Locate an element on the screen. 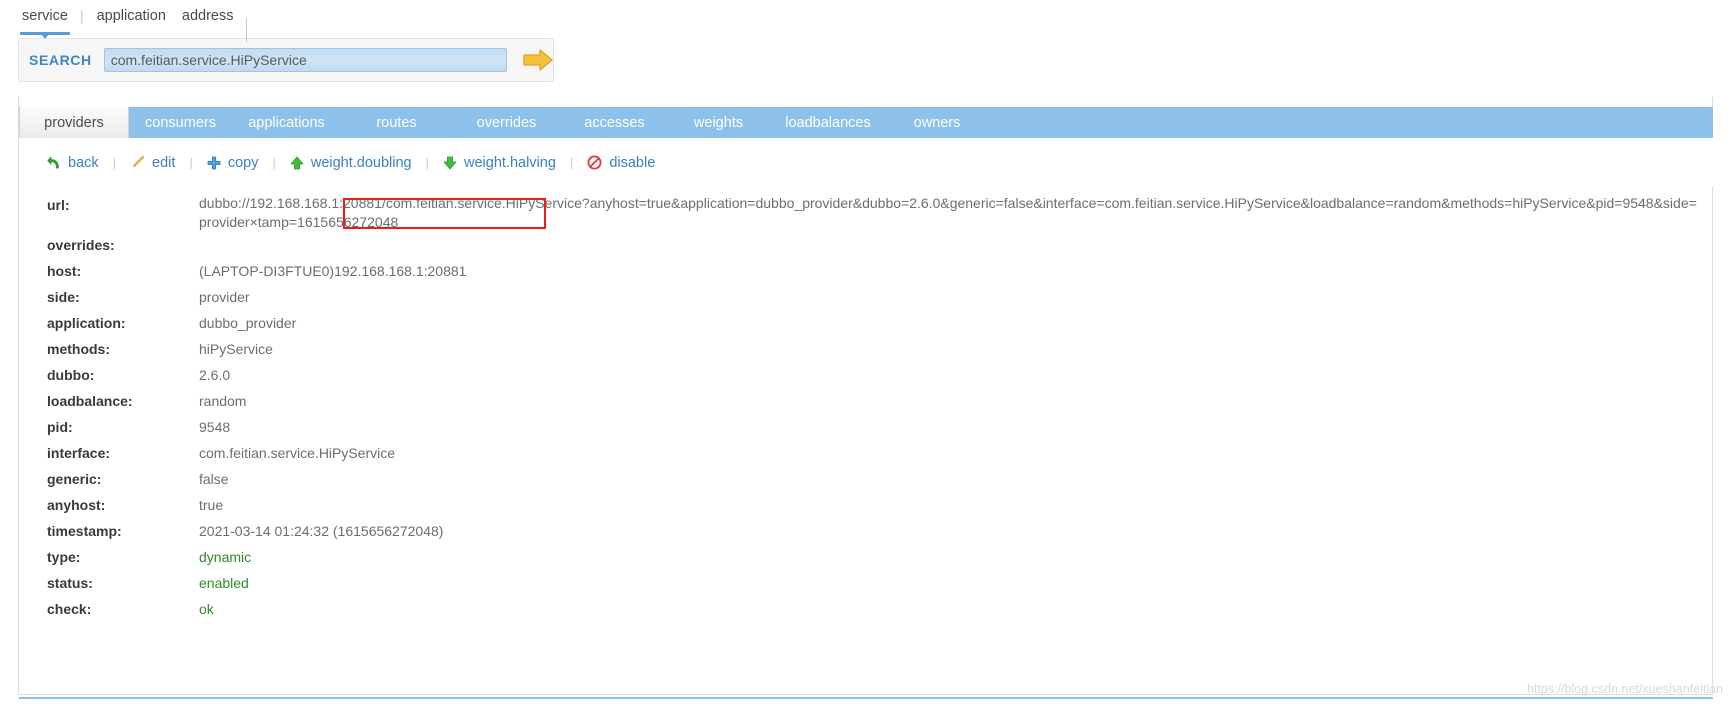 The width and height of the screenshot is (1731, 706). detail-key: interface: is located at coordinates (79, 453).